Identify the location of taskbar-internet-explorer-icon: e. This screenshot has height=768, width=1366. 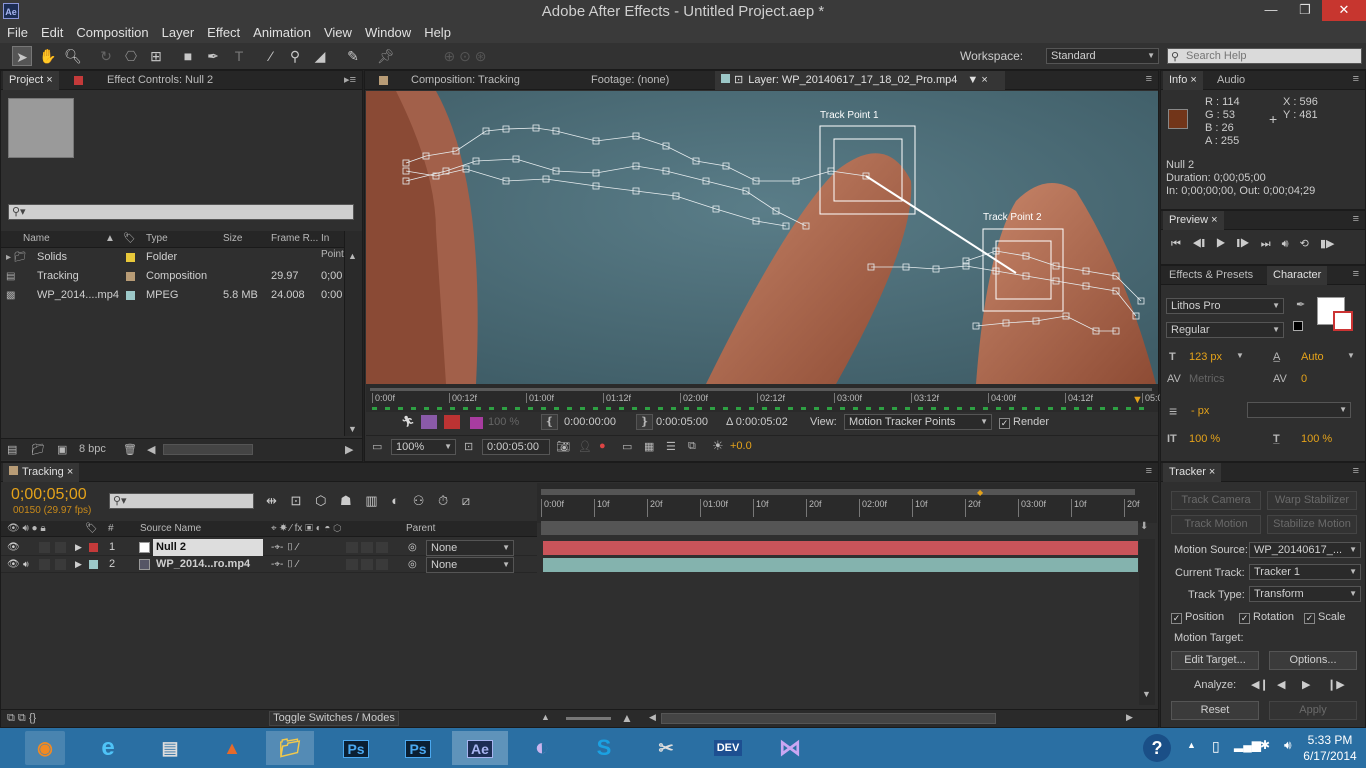
(108, 748).